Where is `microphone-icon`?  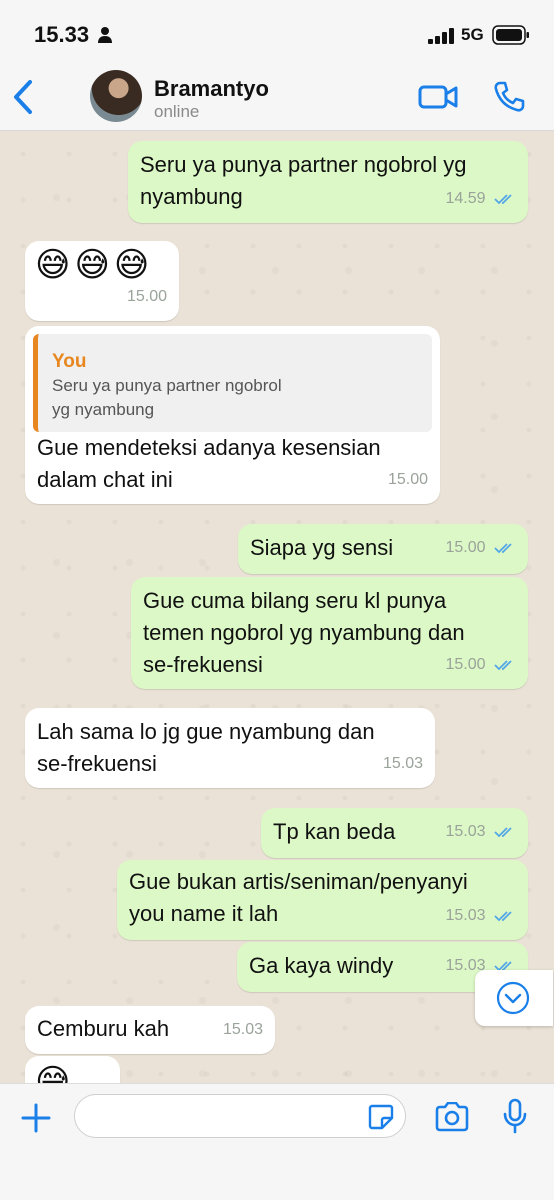 microphone-icon is located at coordinates (515, 1116).